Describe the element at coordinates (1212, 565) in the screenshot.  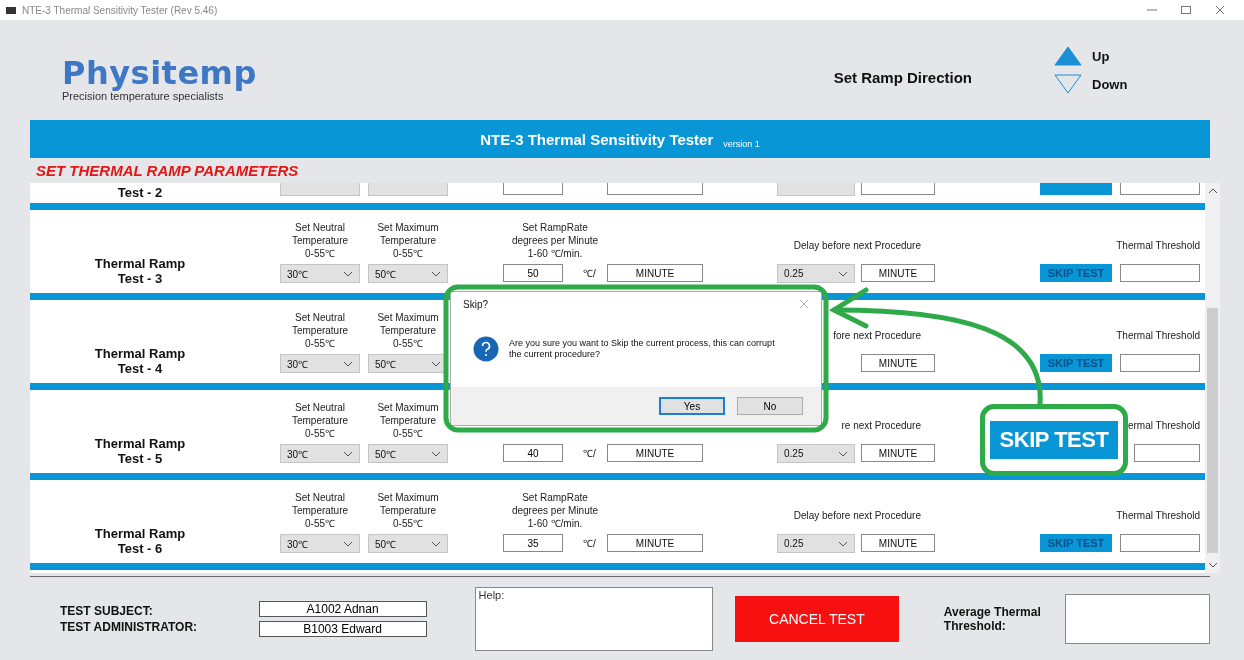
I see `scroll-down-icon` at that location.